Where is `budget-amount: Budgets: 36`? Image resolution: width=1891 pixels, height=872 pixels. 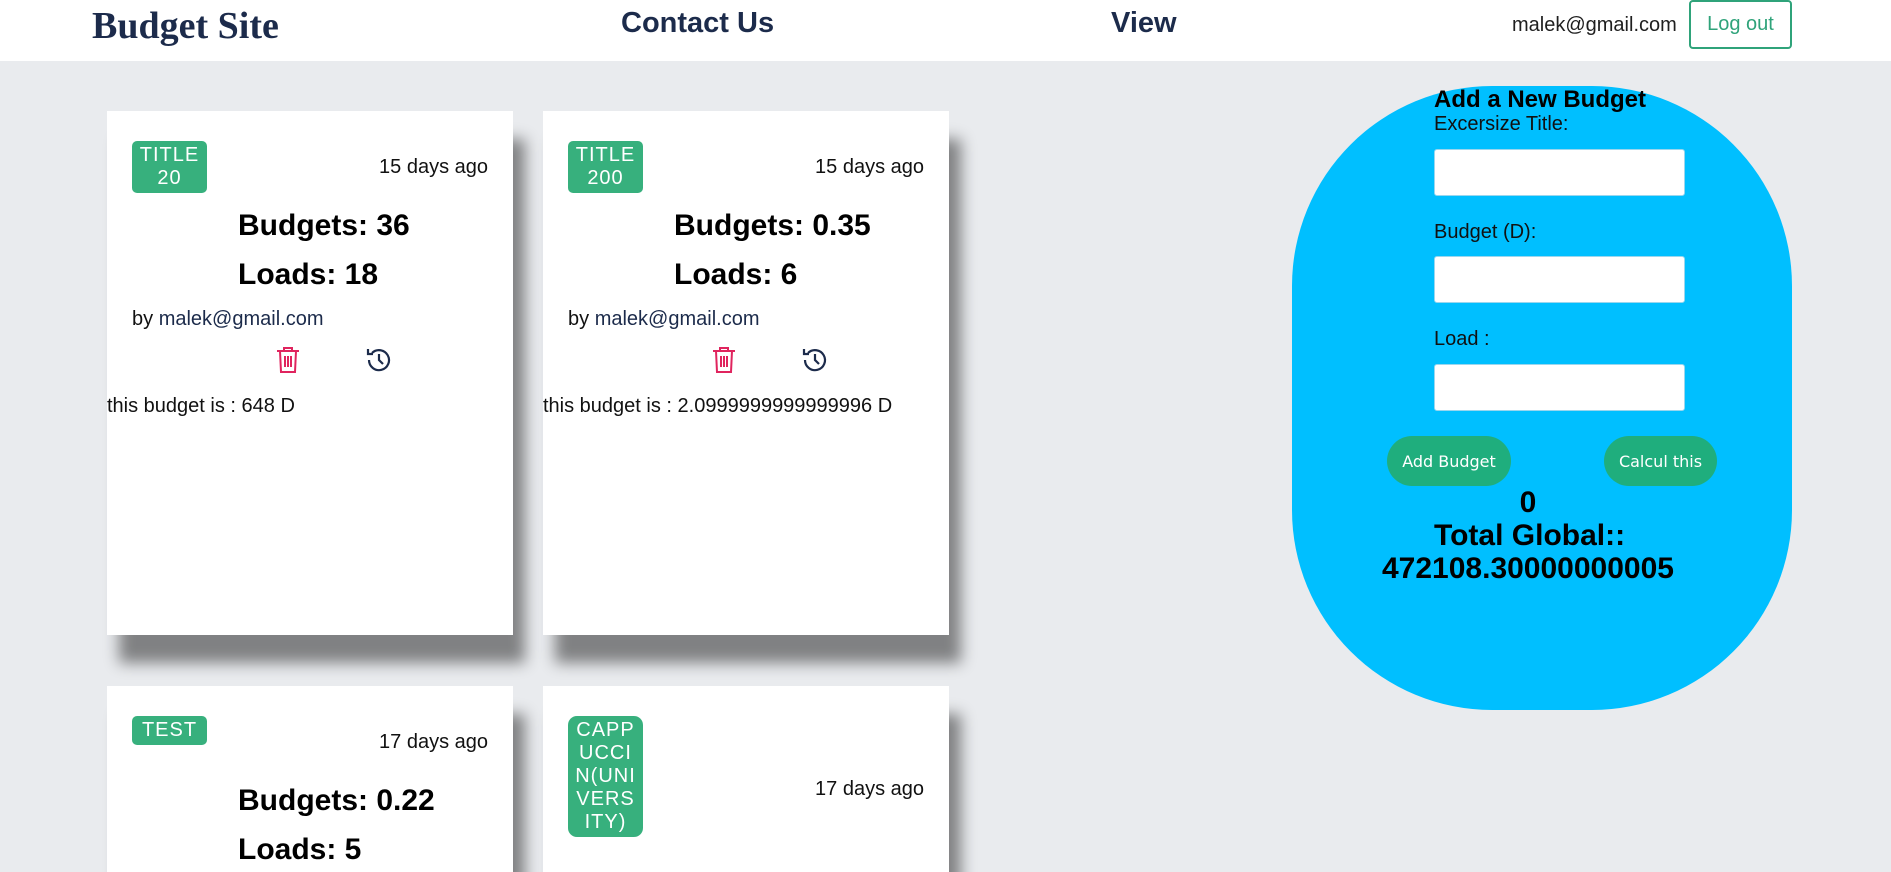 budget-amount: Budgets: 36 is located at coordinates (324, 225).